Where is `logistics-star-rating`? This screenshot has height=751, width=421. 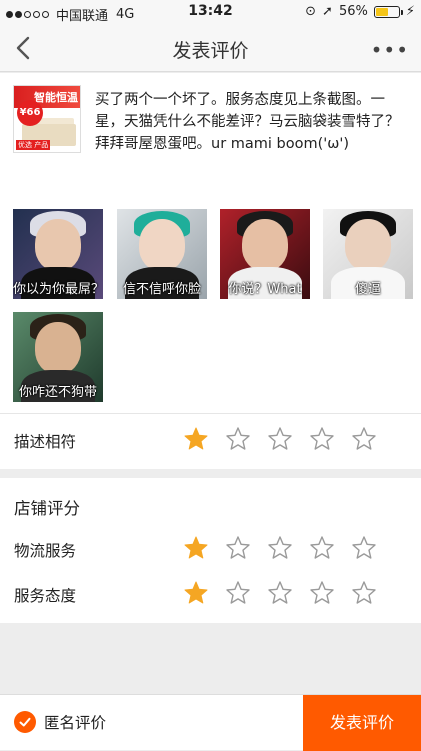
logistics-star-rating is located at coordinates (280, 548).